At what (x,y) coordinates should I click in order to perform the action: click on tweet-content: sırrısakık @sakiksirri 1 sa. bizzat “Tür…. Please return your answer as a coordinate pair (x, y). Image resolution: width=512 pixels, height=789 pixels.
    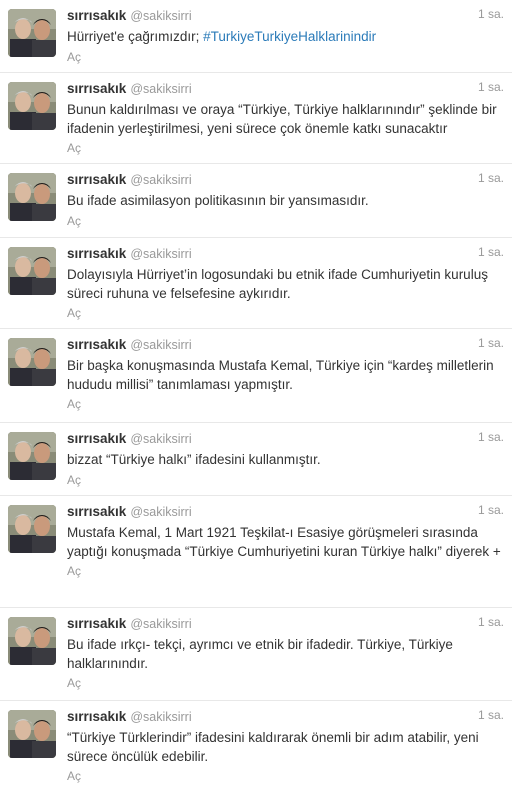
    Looking at the image, I should click on (285, 459).